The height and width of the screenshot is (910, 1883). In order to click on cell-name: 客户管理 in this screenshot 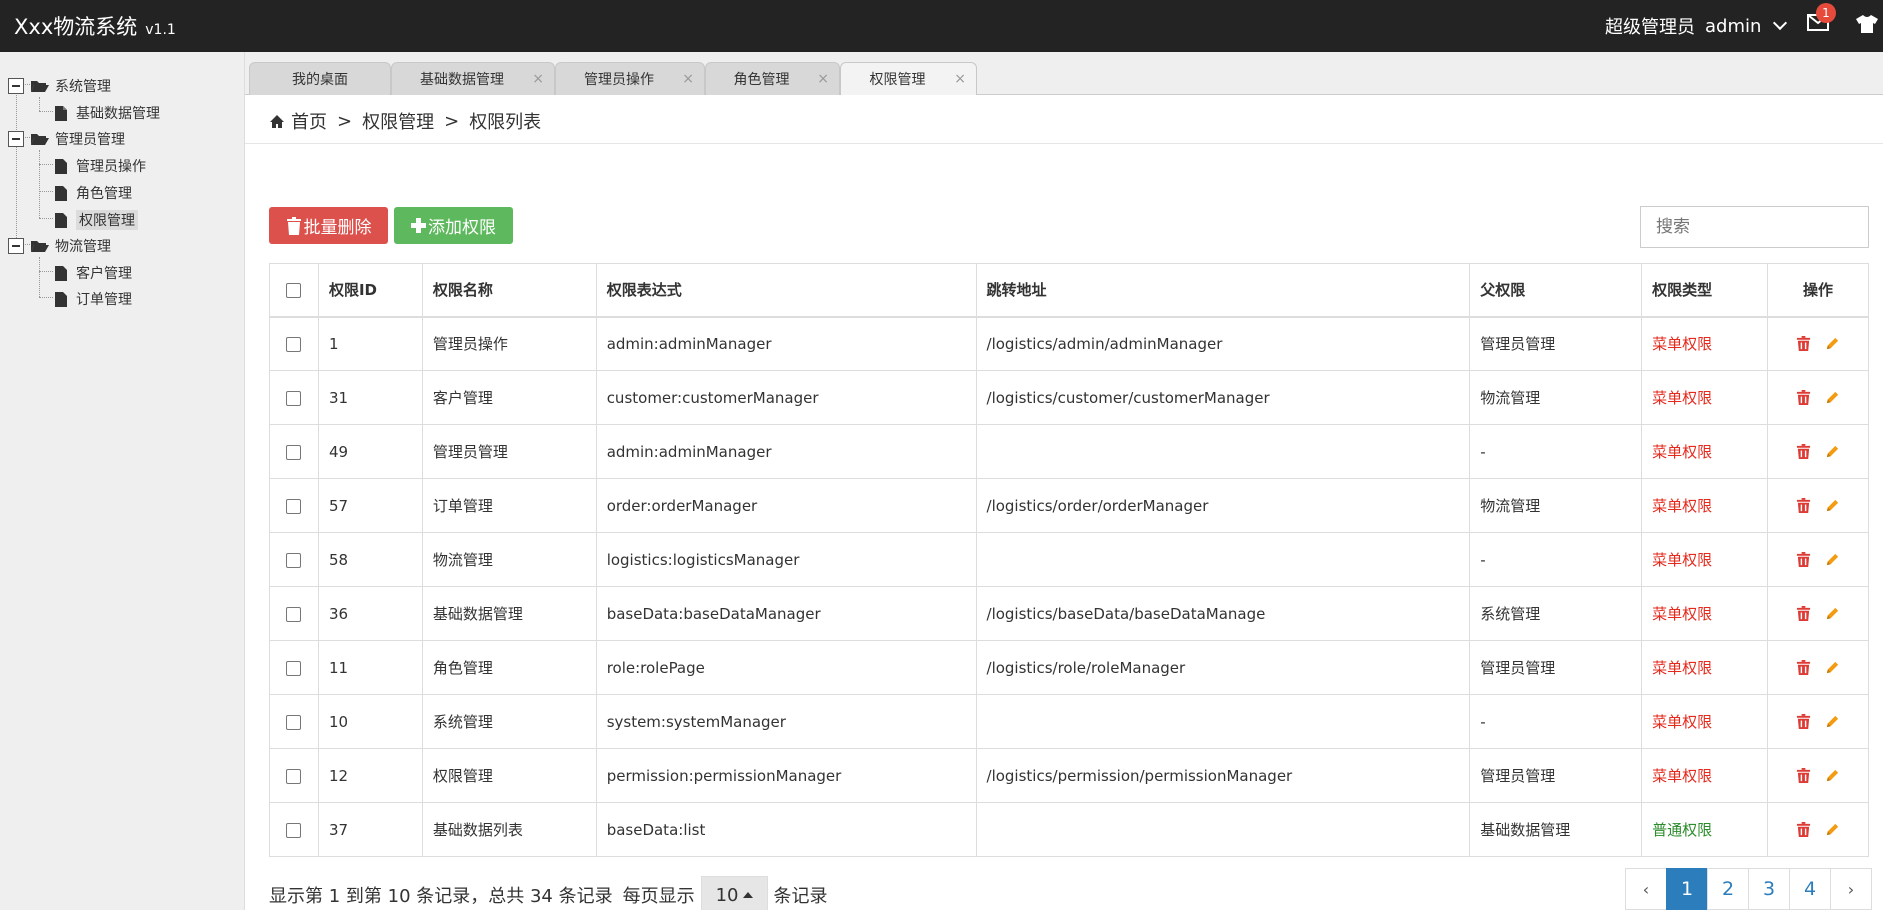, I will do `click(509, 397)`.